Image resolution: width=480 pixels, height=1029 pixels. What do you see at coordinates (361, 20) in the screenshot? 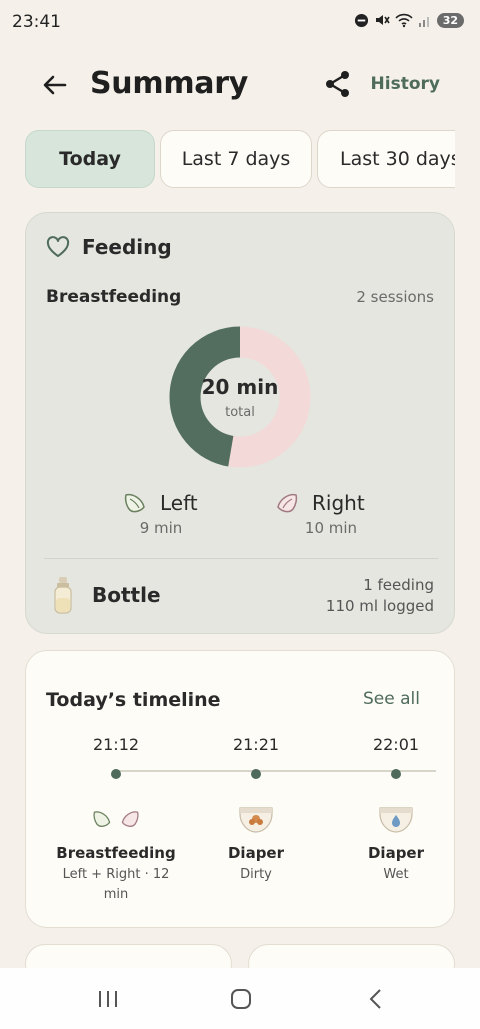
I see `do-not-disturb-icon` at bounding box center [361, 20].